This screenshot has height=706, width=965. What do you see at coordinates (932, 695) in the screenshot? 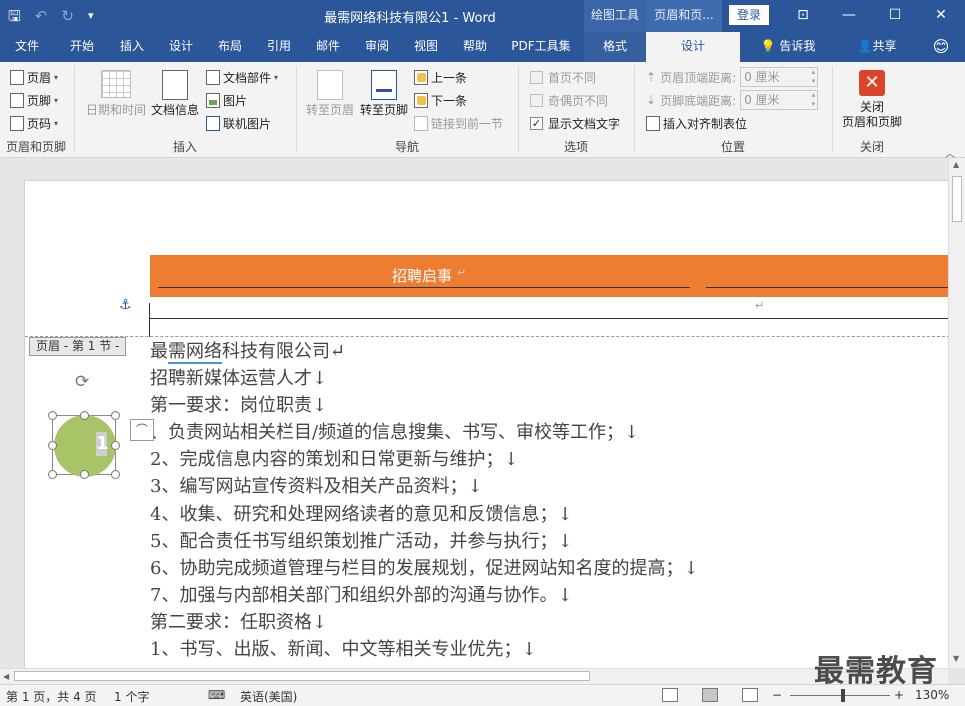
I see `zoom-level: 130%` at bounding box center [932, 695].